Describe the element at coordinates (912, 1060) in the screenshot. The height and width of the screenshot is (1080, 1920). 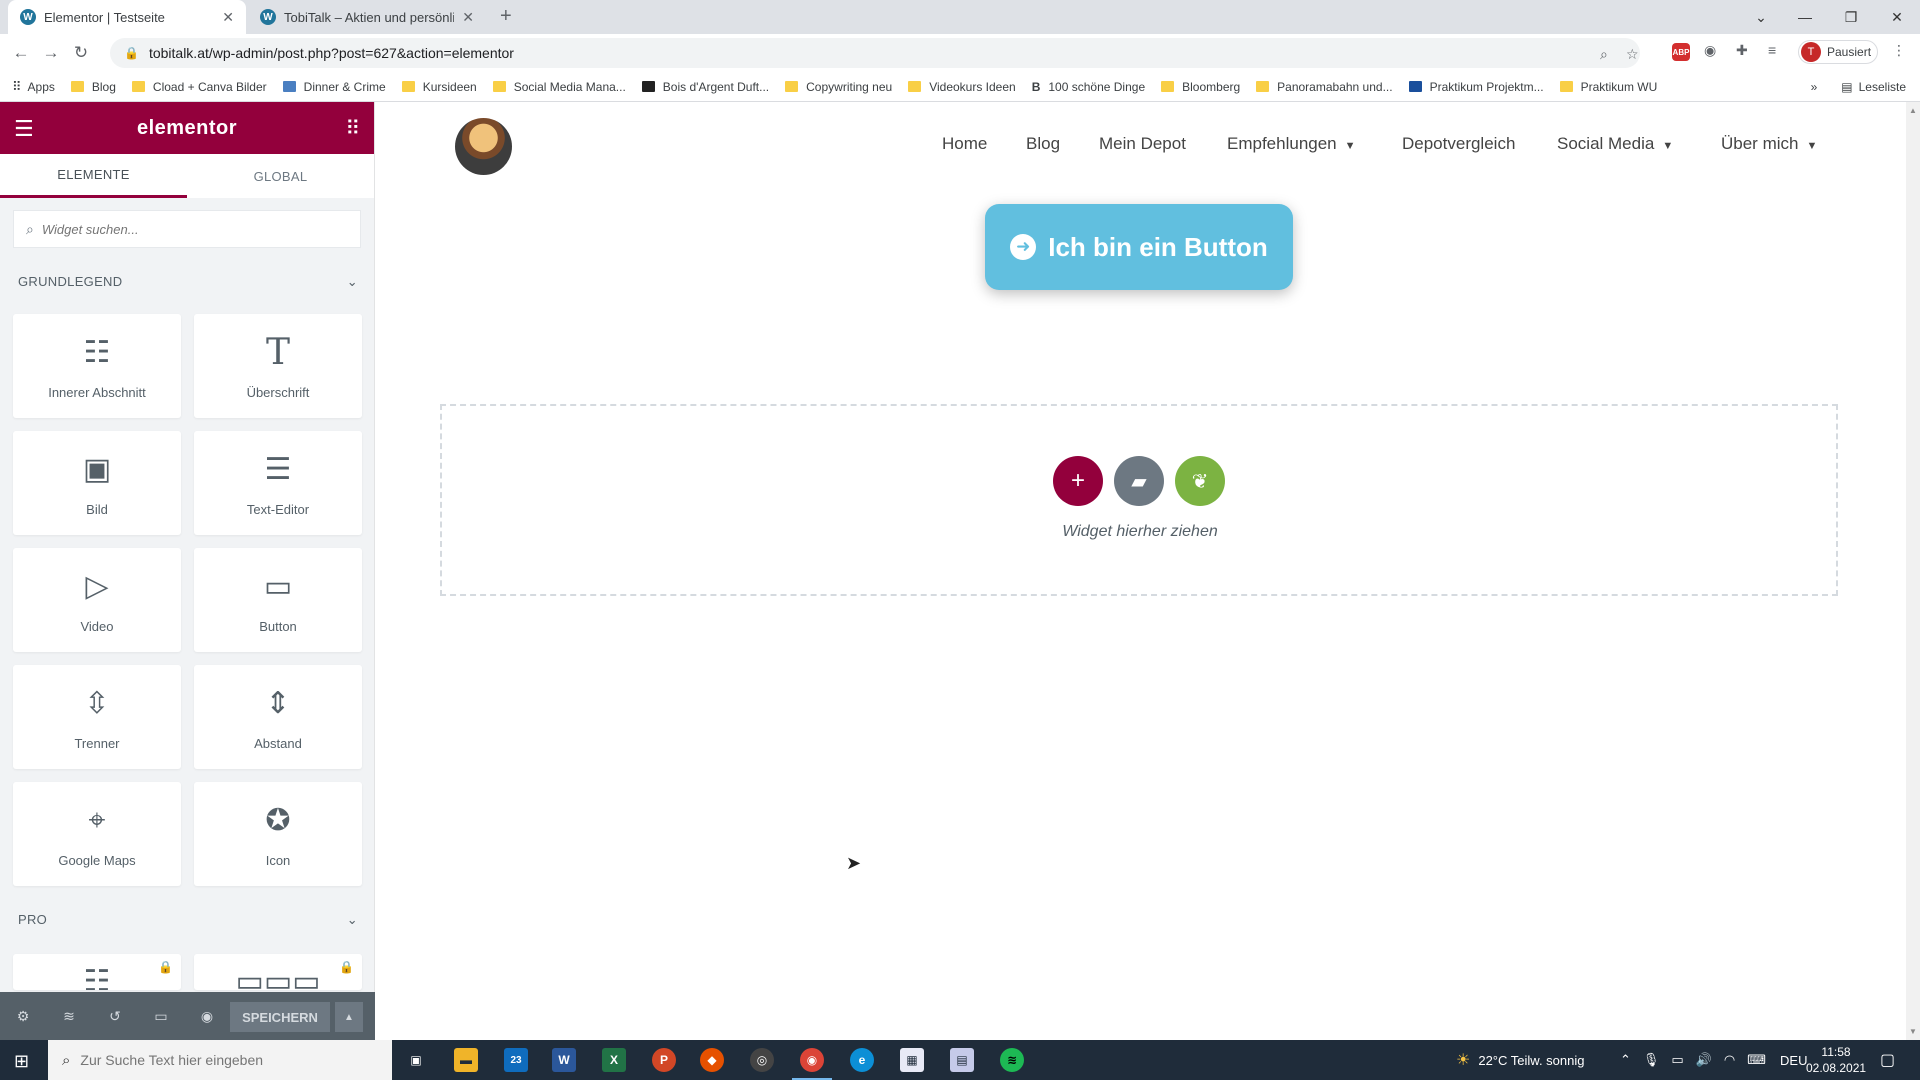
I see `app-icon-2: ▦` at that location.